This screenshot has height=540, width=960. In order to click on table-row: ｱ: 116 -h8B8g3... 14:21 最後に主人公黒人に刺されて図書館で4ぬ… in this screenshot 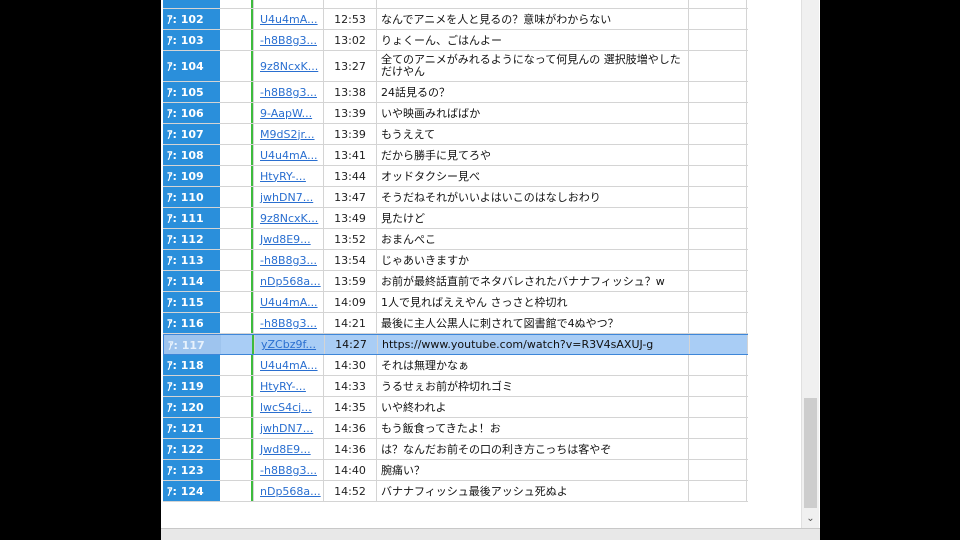, I will do `click(455, 323)`.